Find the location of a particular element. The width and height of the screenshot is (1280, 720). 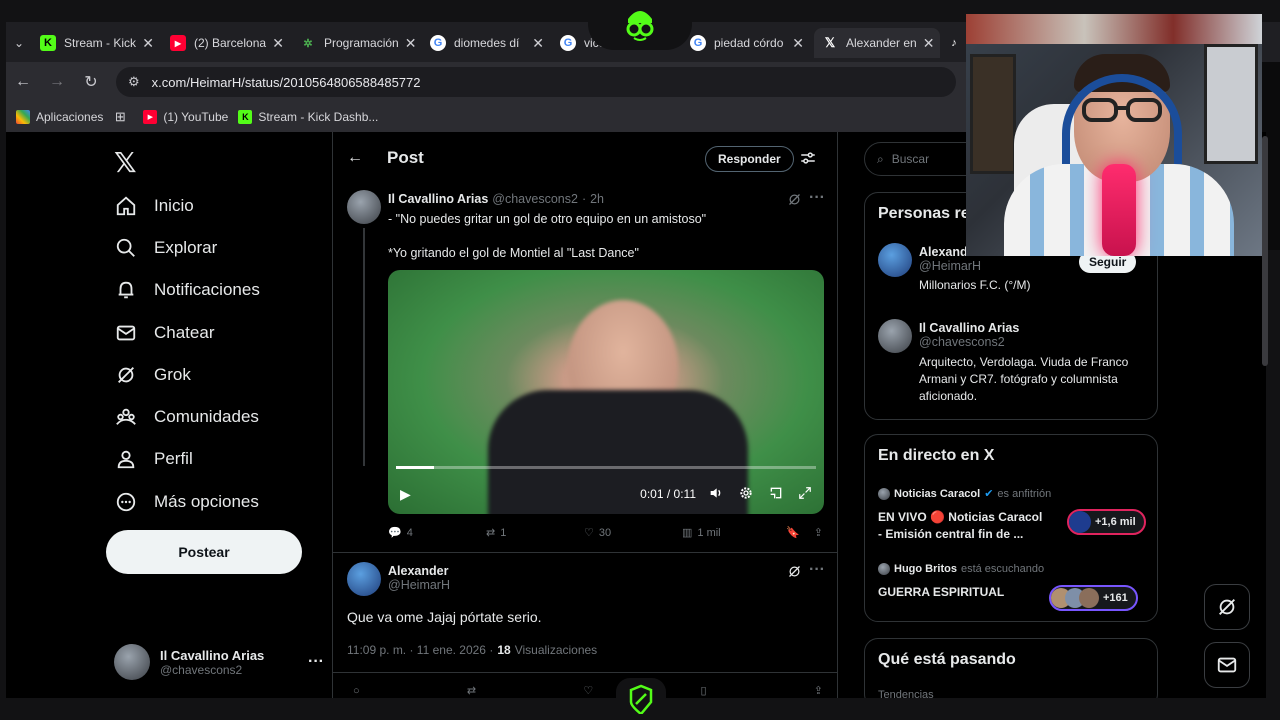

host-name: Noticias Caracol is located at coordinates (937, 494).